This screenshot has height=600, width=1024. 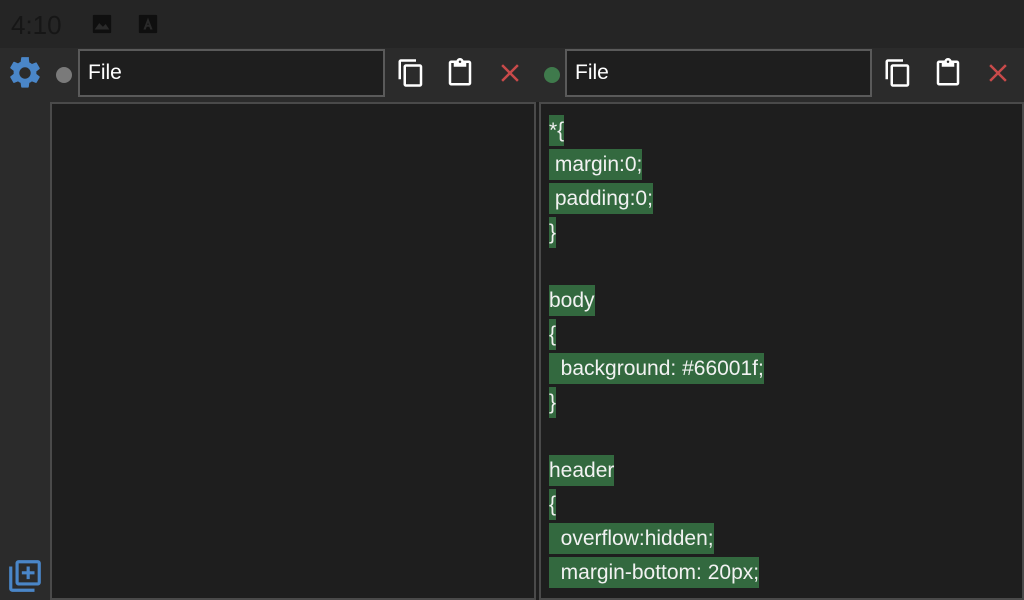 What do you see at coordinates (582, 470) in the screenshot?
I see `code-line-text: header` at bounding box center [582, 470].